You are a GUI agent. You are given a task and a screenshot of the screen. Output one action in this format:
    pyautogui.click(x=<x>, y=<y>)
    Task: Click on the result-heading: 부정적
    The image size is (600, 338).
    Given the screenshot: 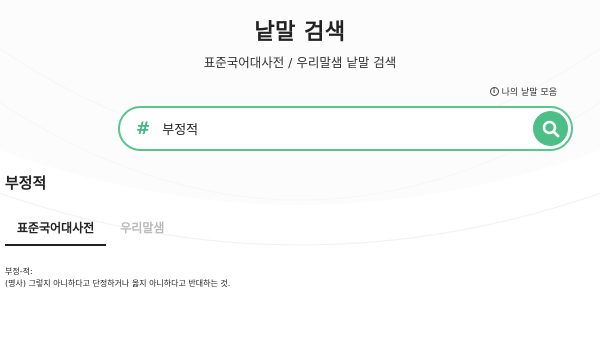 What is the action you would take?
    pyautogui.click(x=26, y=183)
    